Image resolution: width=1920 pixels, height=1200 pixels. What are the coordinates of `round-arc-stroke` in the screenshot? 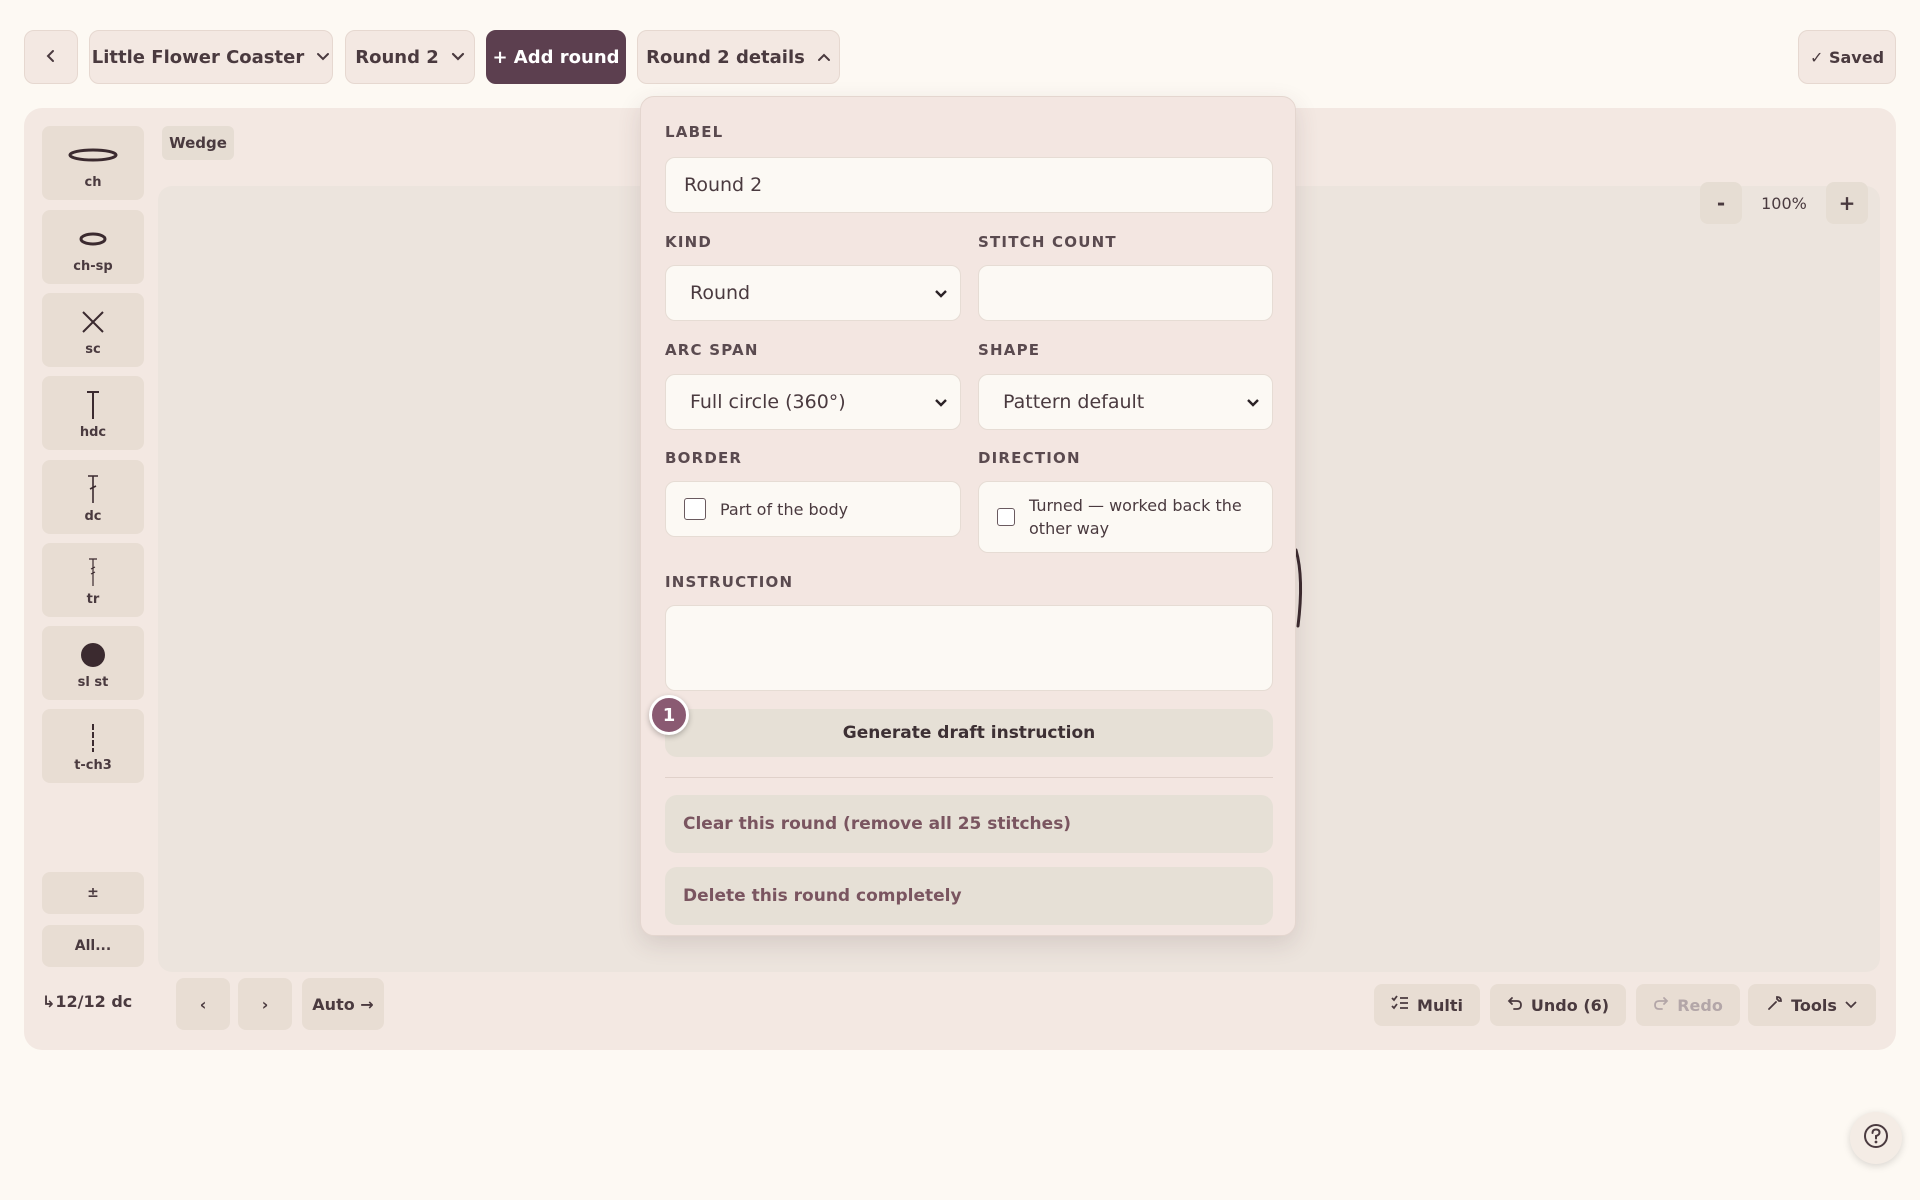 It's located at (1298, 588).